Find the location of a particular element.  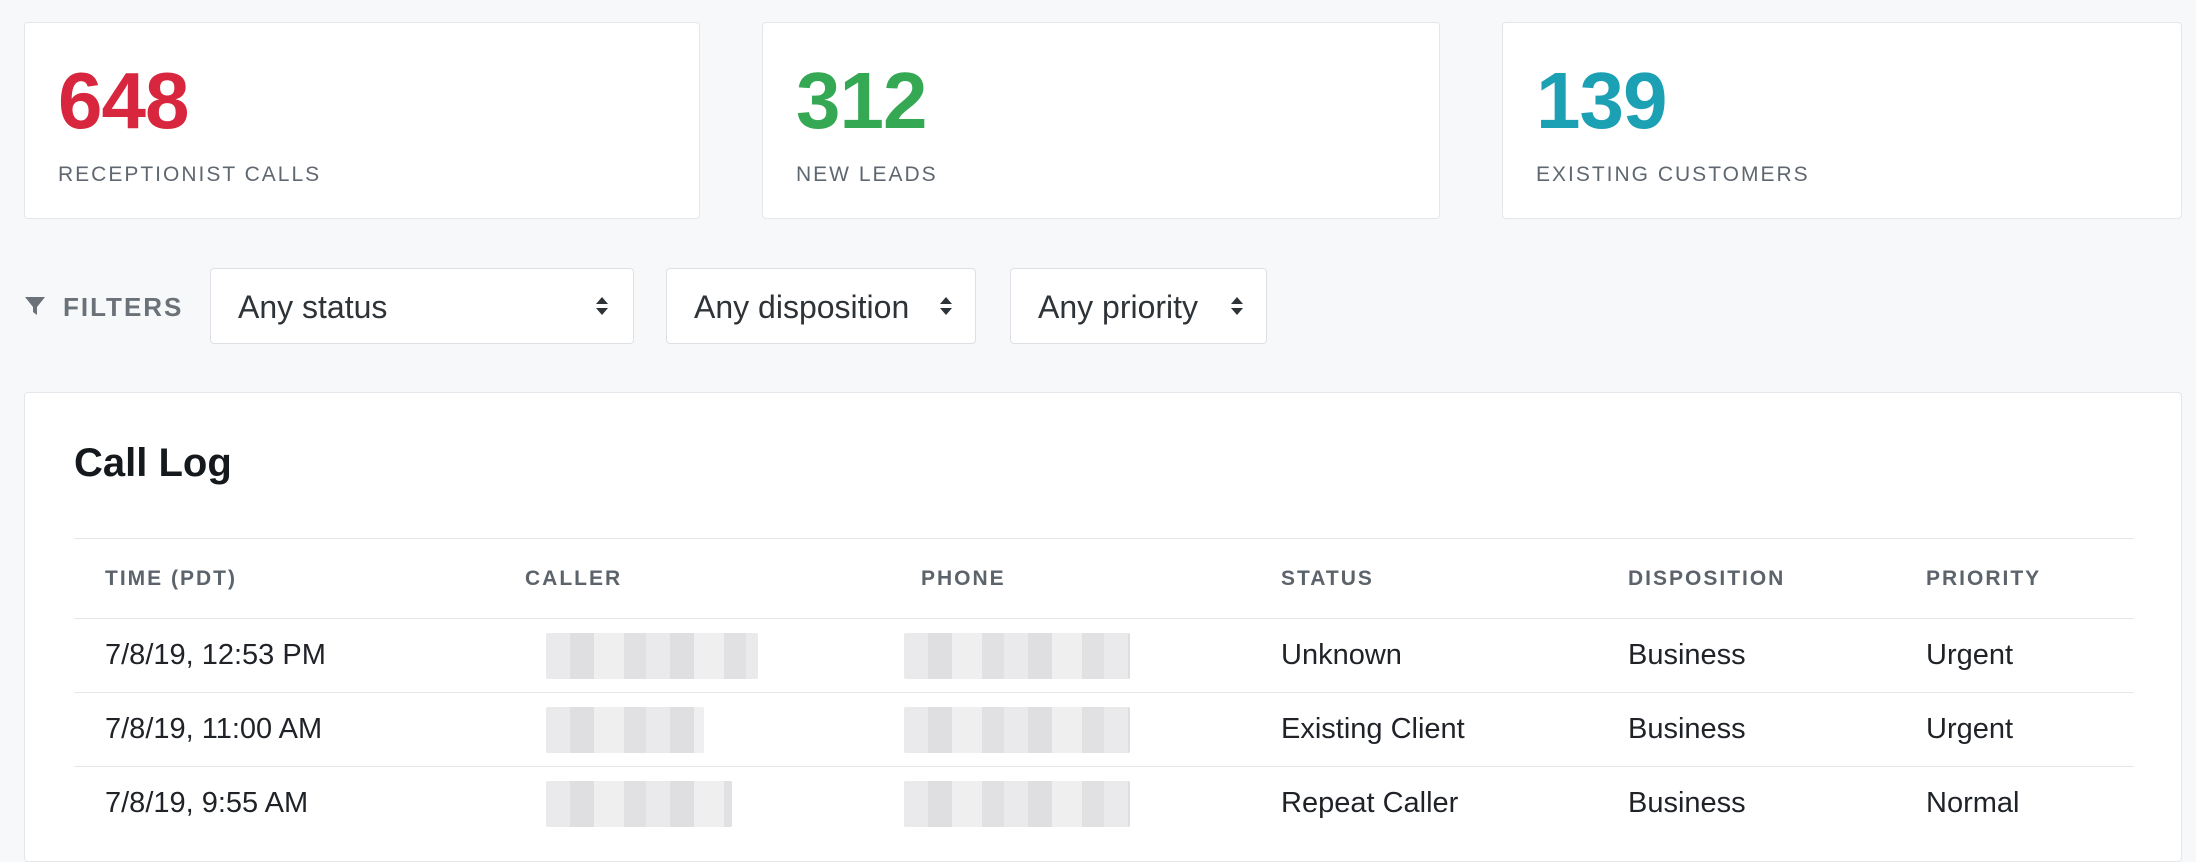

column-header-phone: PHONE is located at coordinates (963, 578).